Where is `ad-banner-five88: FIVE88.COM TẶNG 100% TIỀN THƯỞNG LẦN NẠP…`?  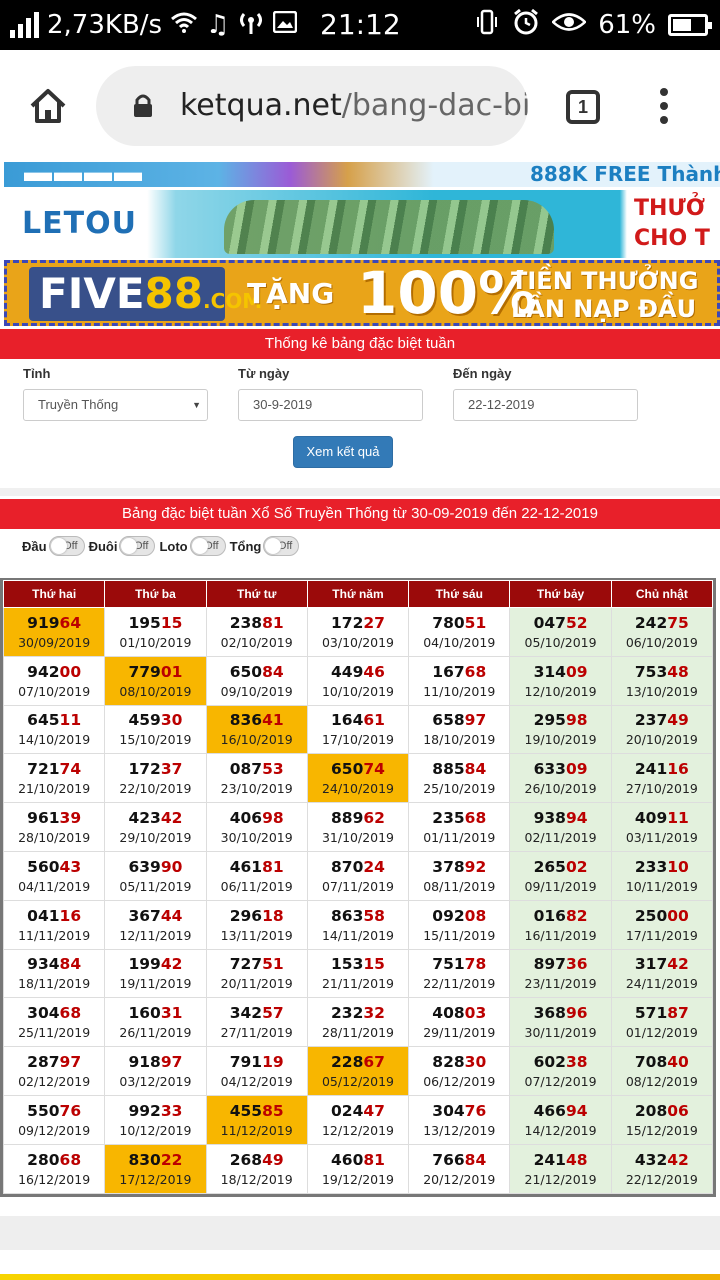 ad-banner-five88: FIVE88.COM TẶNG 100% TIỀN THƯỞNG LẦN NẠP… is located at coordinates (362, 293).